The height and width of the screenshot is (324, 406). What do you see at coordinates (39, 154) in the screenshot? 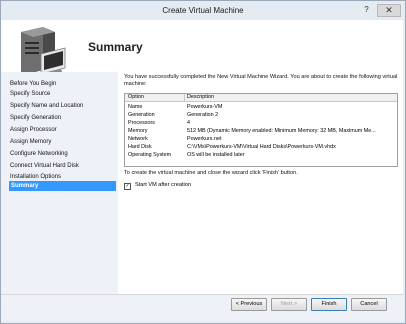
I see `sidebar-item-configure-networking: Configure Networking` at bounding box center [39, 154].